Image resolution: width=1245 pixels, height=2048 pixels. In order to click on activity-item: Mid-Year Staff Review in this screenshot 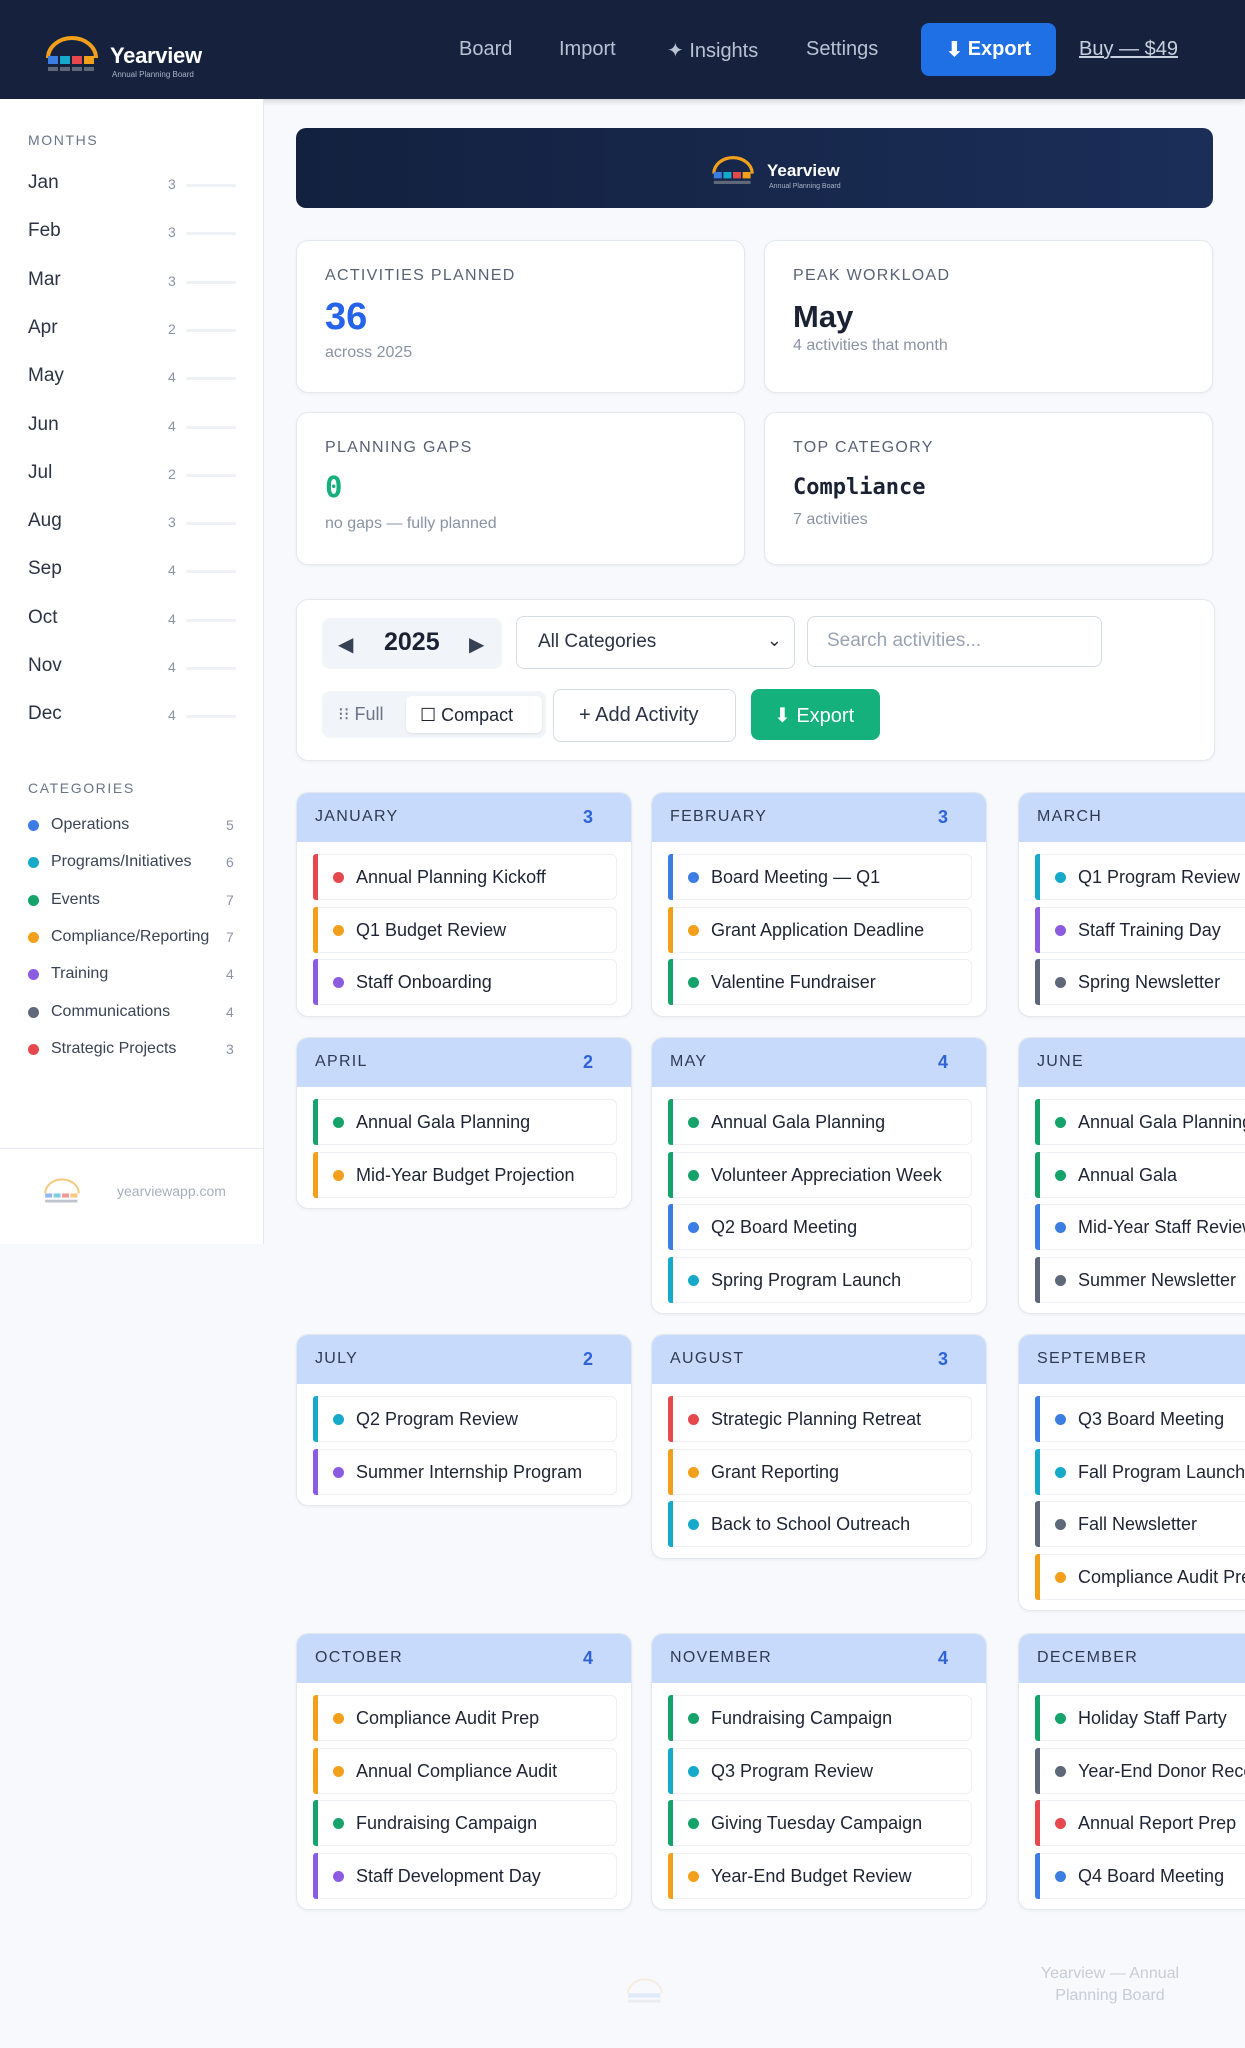, I will do `click(1140, 1227)`.